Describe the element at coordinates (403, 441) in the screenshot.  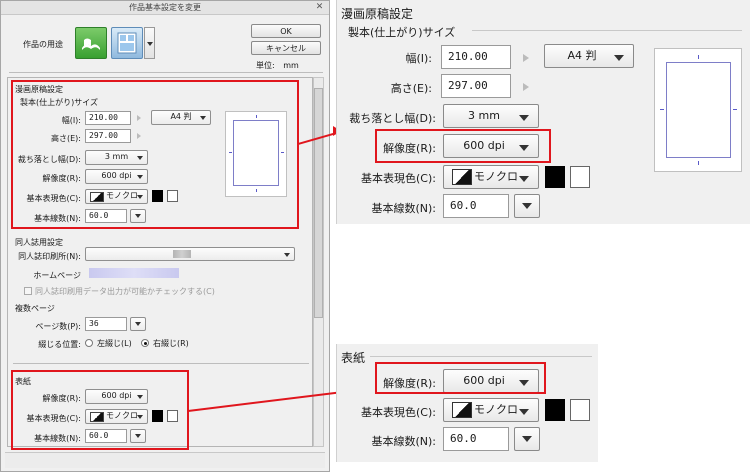
I see `zoom-cover-lines-label: 基本線数(N):` at that location.